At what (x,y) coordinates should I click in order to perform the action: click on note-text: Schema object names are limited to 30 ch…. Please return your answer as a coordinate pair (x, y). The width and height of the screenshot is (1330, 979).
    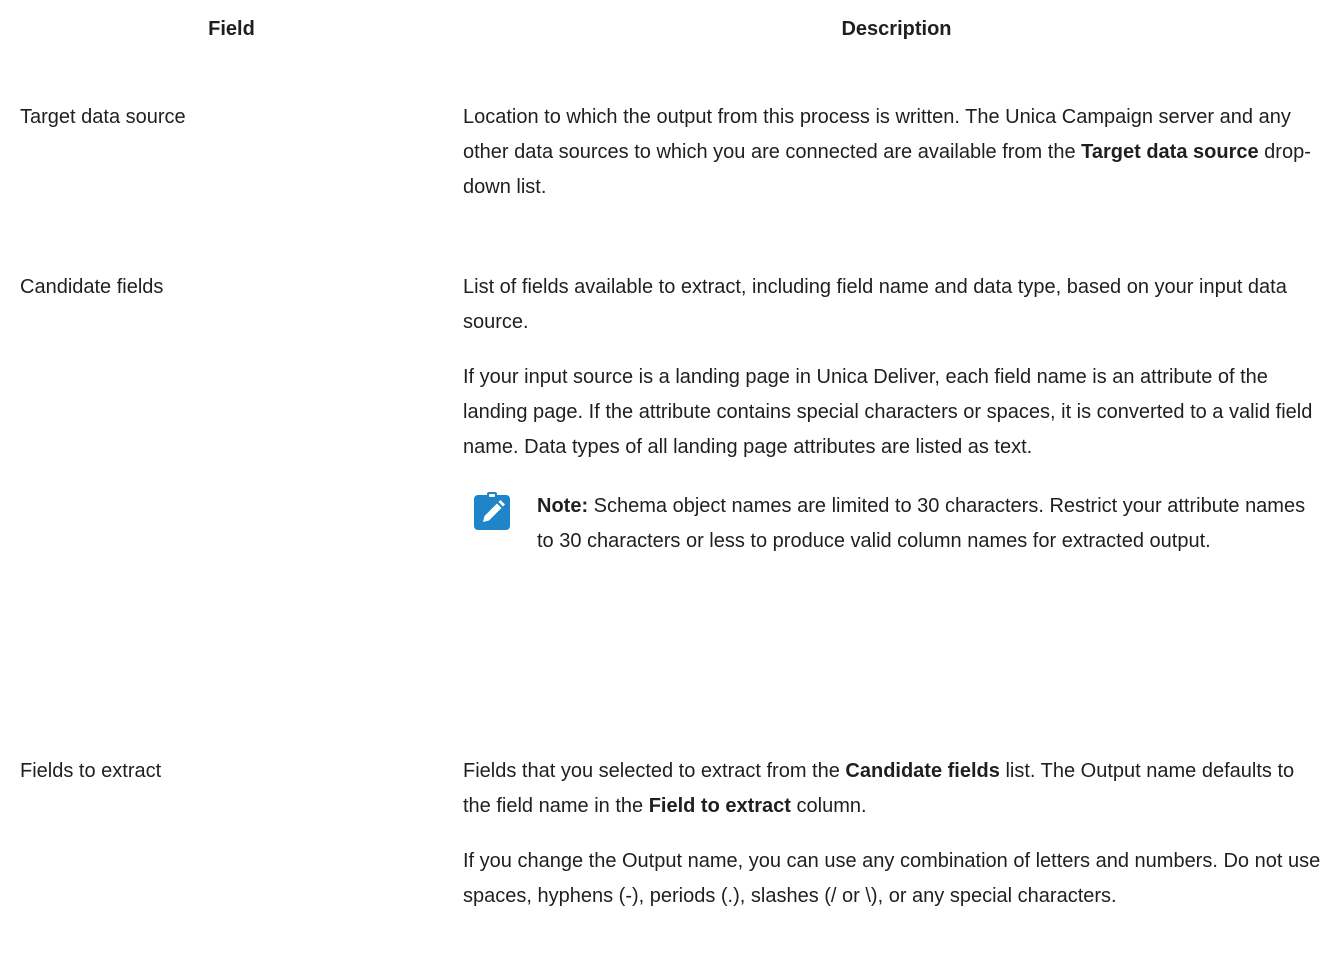
    Looking at the image, I should click on (921, 523).